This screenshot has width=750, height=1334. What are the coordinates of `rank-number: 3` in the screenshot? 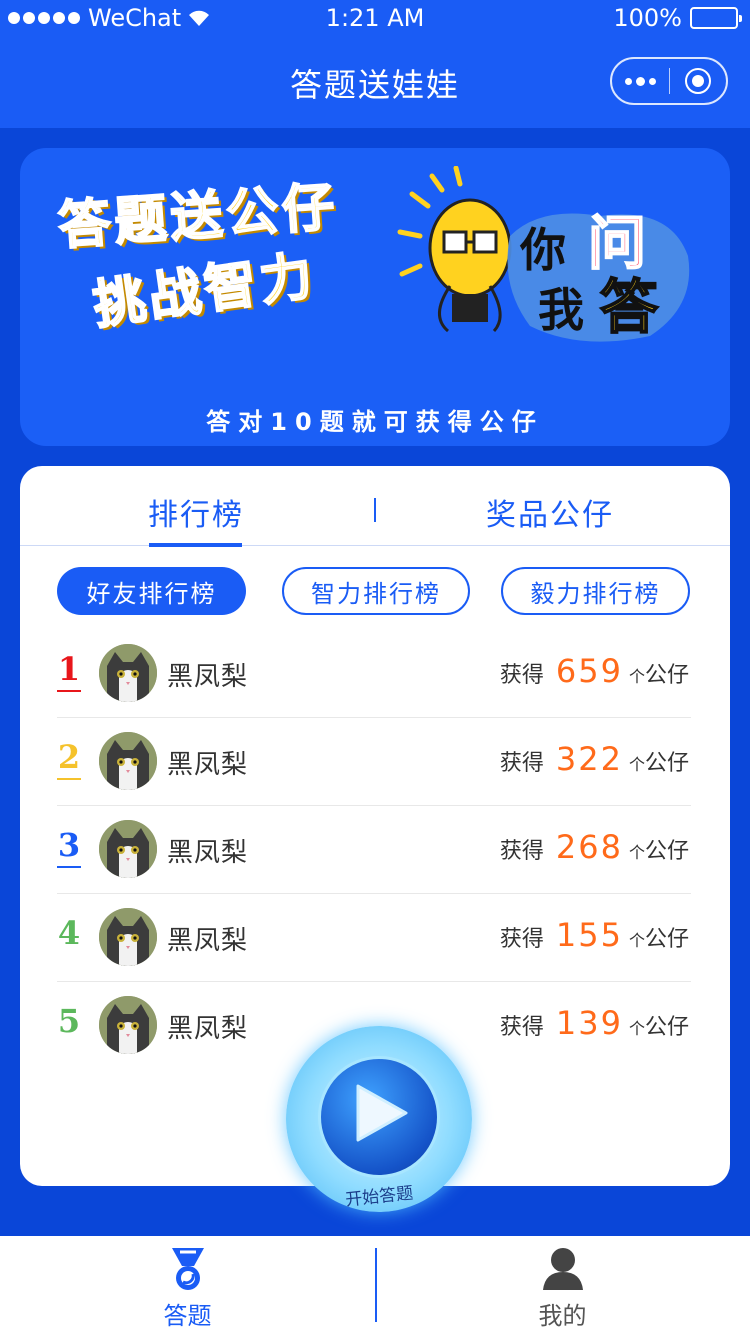 It's located at (69, 847).